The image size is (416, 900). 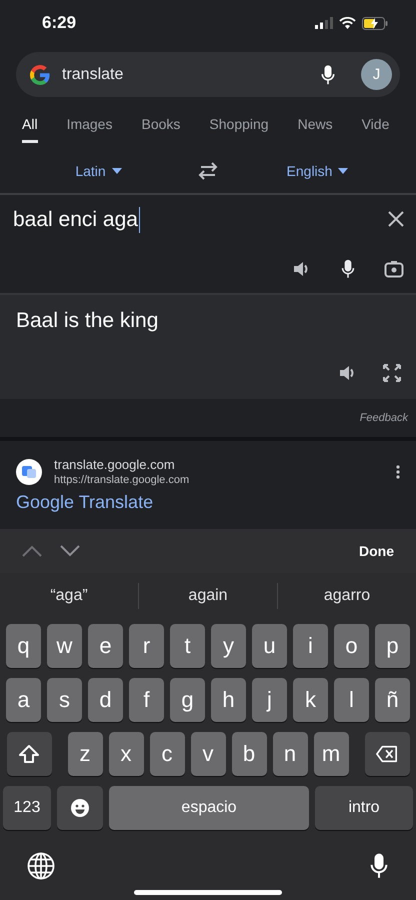 I want to click on keyboard-key: r, so click(x=146, y=646).